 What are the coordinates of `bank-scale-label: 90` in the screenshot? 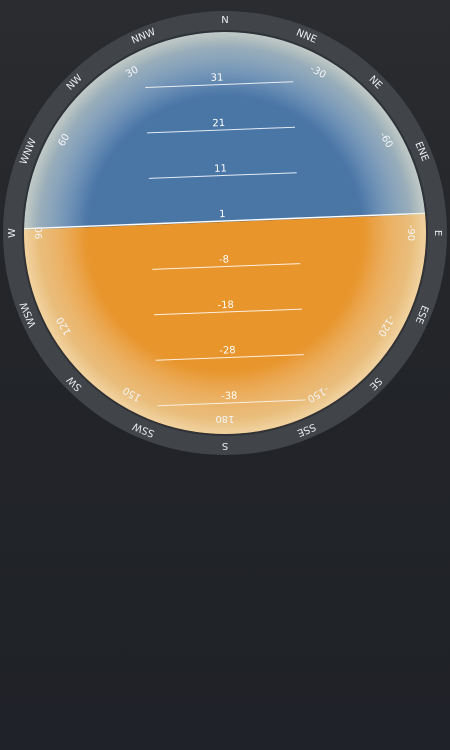 It's located at (39, 233).